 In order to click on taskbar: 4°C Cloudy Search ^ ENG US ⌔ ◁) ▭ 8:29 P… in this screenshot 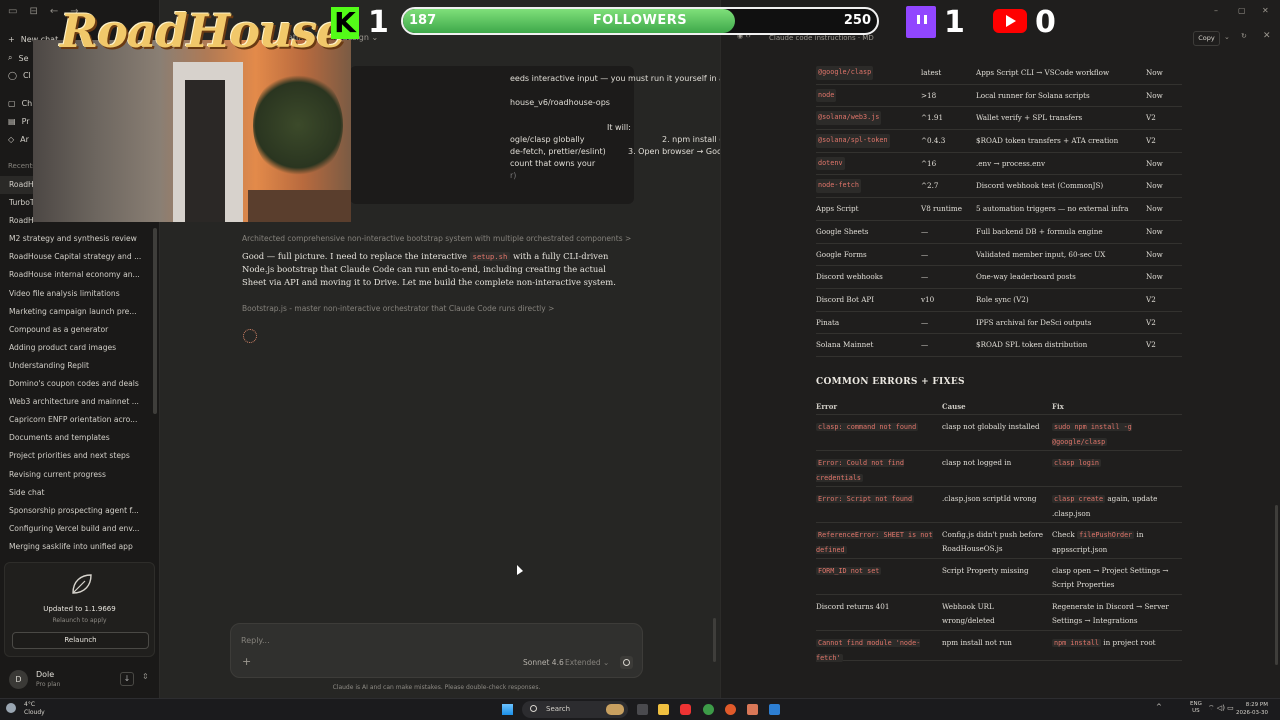, I will do `click(640, 709)`.